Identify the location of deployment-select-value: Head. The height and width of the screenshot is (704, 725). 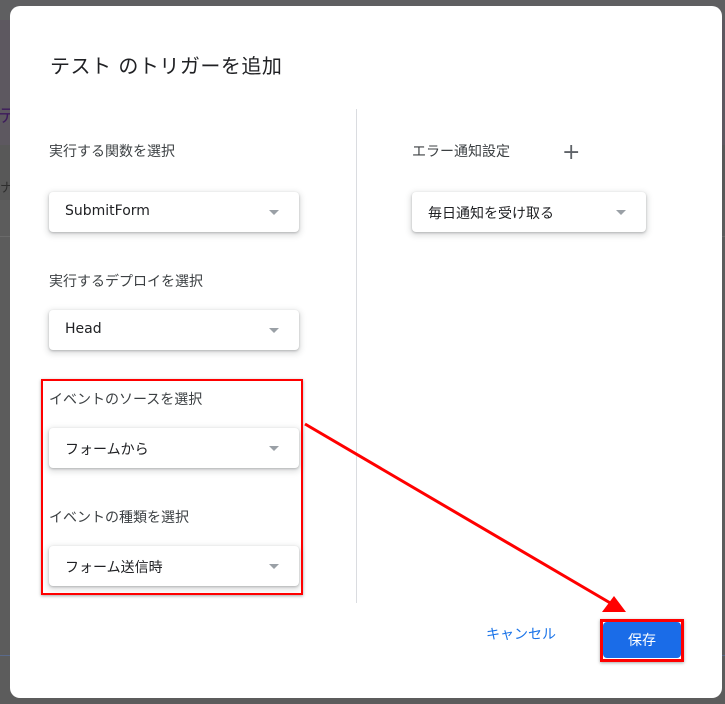
(83, 329).